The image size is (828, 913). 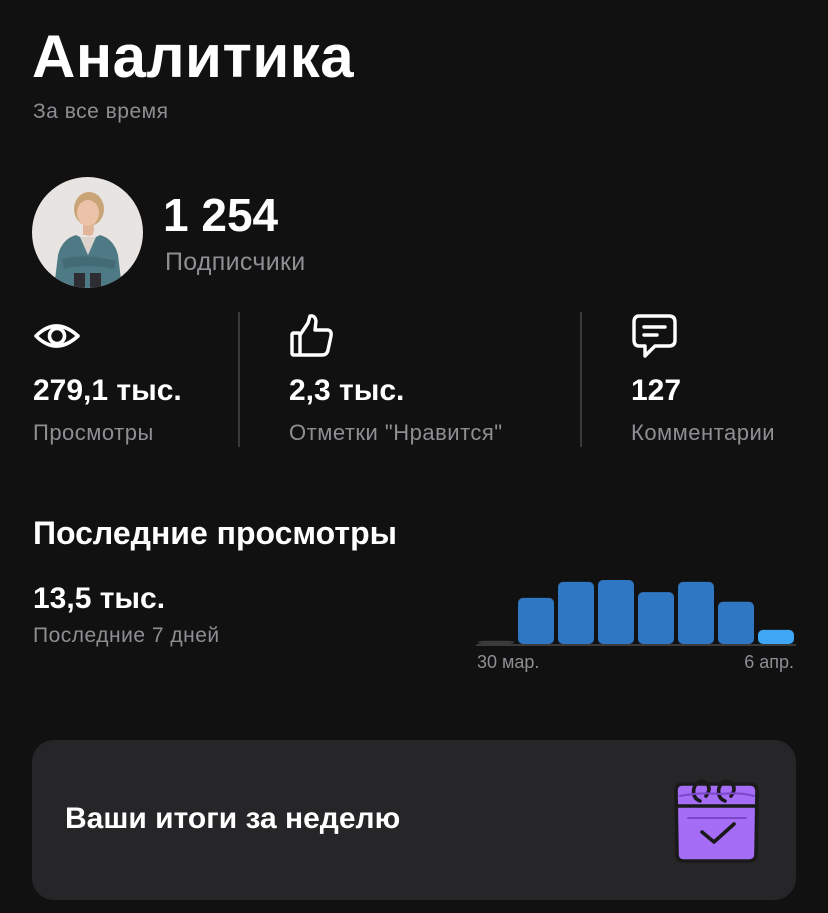 What do you see at coordinates (193, 56) in the screenshot?
I see `page-title: Аналитика` at bounding box center [193, 56].